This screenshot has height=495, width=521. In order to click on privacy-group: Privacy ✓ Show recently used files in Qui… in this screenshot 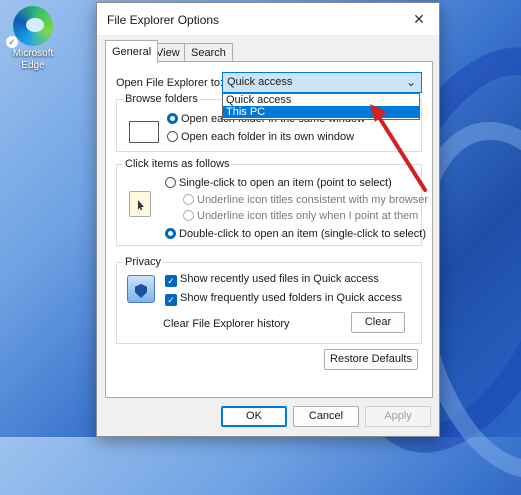, I will do `click(269, 300)`.